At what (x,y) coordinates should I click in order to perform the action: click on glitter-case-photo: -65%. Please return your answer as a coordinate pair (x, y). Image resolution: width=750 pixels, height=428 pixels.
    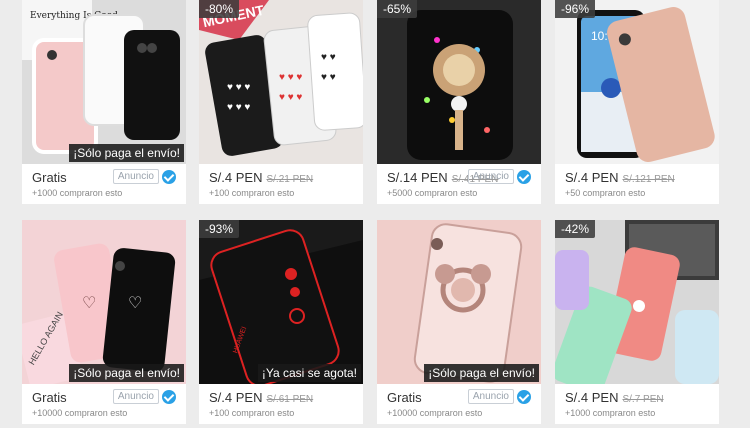
    Looking at the image, I should click on (459, 82).